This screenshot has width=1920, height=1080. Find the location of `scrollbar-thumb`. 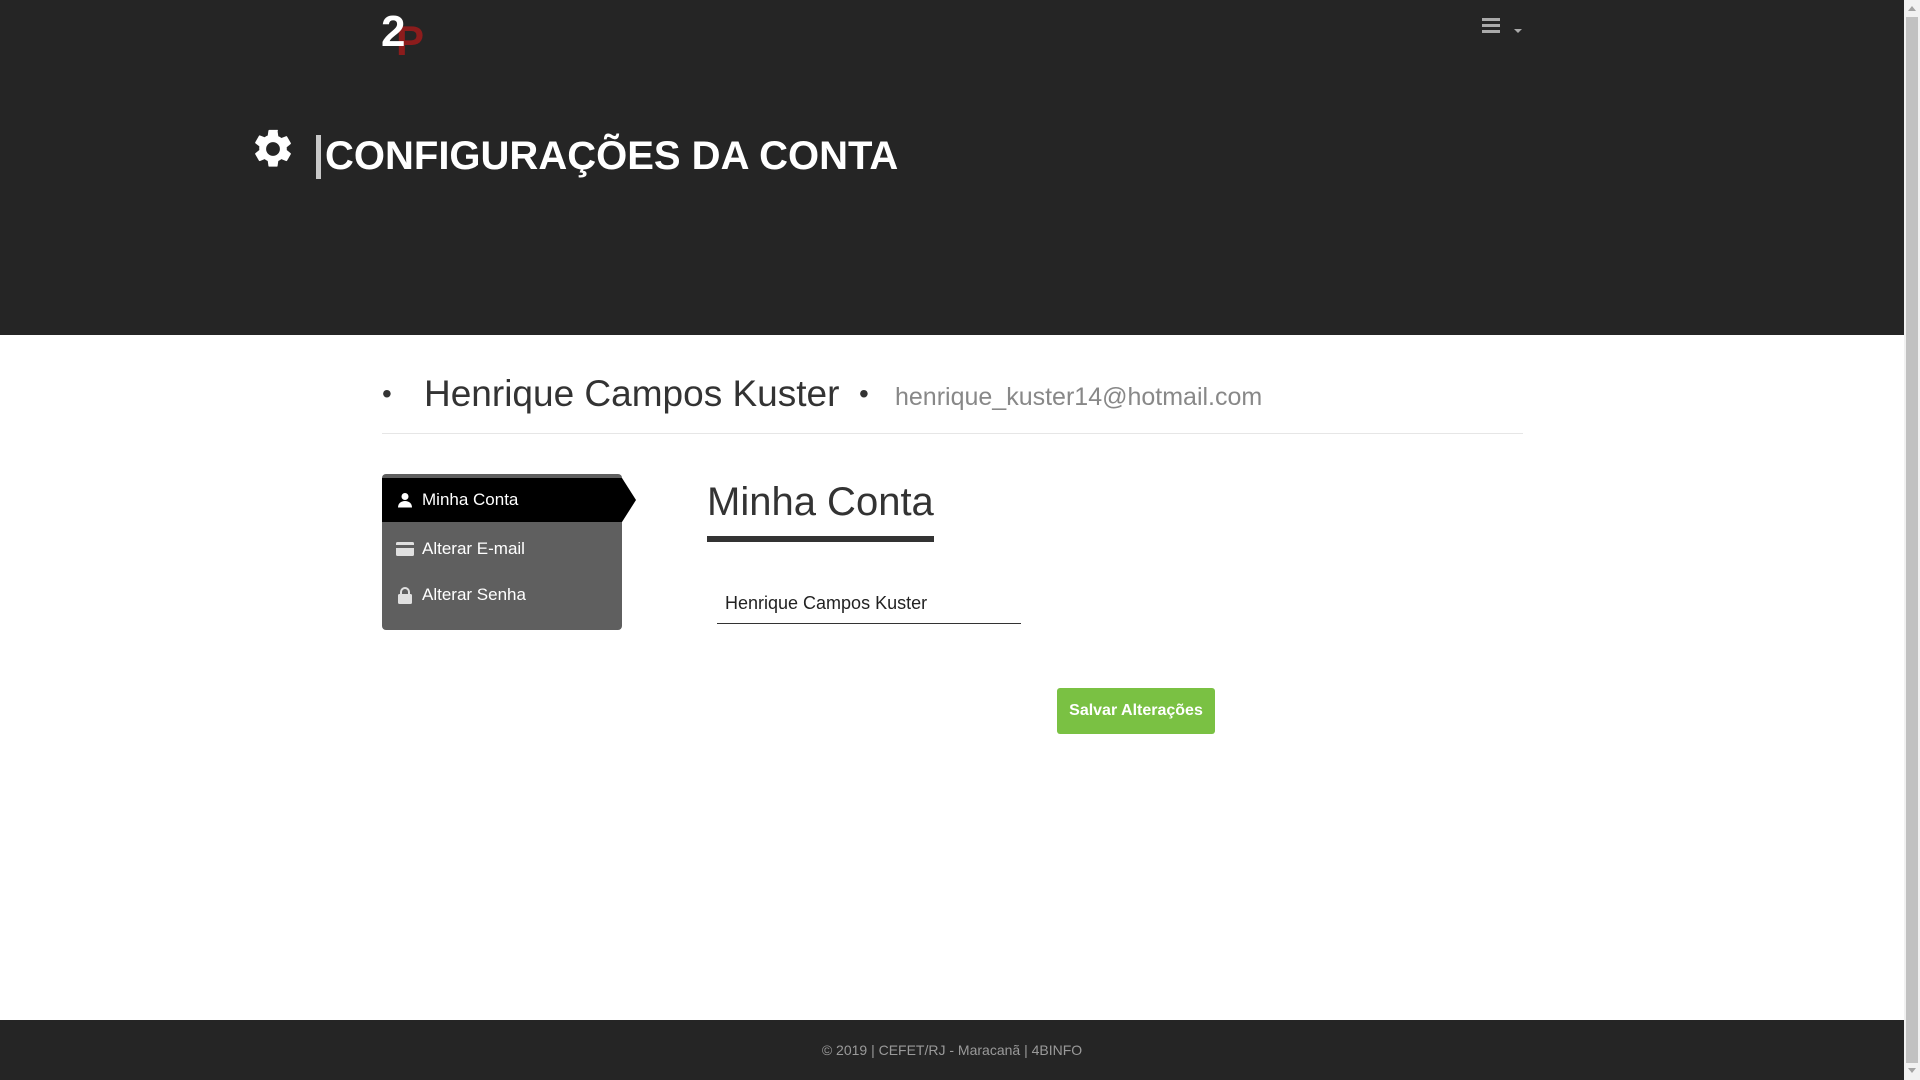

scrollbar-thumb is located at coordinates (1912, 540).